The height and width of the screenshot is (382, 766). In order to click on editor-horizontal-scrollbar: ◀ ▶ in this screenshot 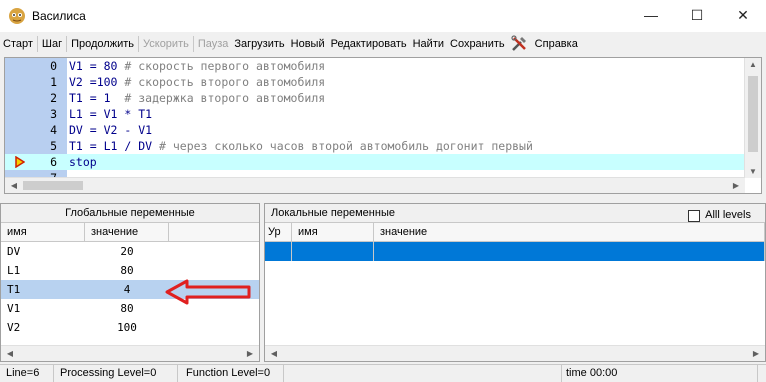, I will do `click(375, 185)`.